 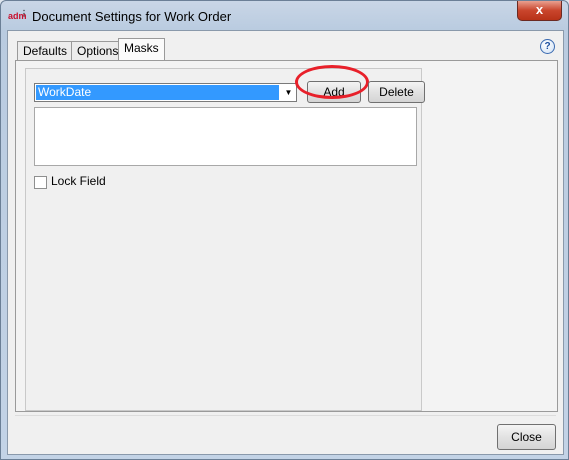 I want to click on tab-masks: Masks, so click(x=141, y=49).